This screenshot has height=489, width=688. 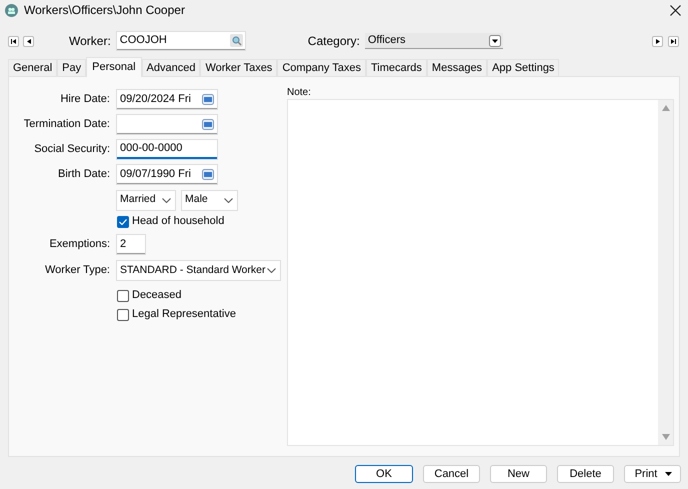 I want to click on dropdown-icon, so click(x=494, y=40).